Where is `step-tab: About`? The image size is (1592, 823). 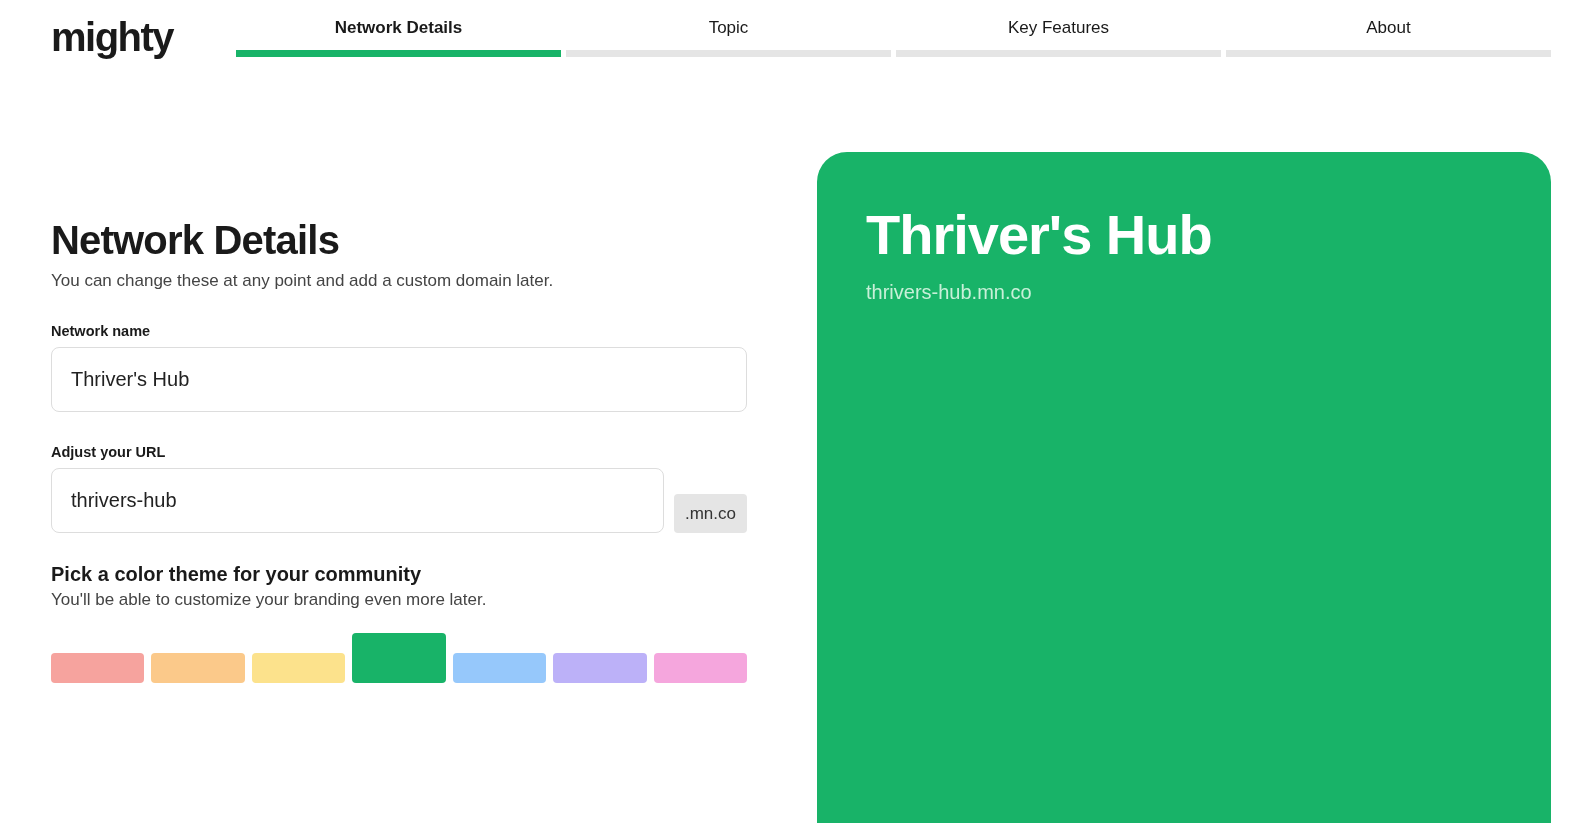
step-tab: About is located at coordinates (1388, 35).